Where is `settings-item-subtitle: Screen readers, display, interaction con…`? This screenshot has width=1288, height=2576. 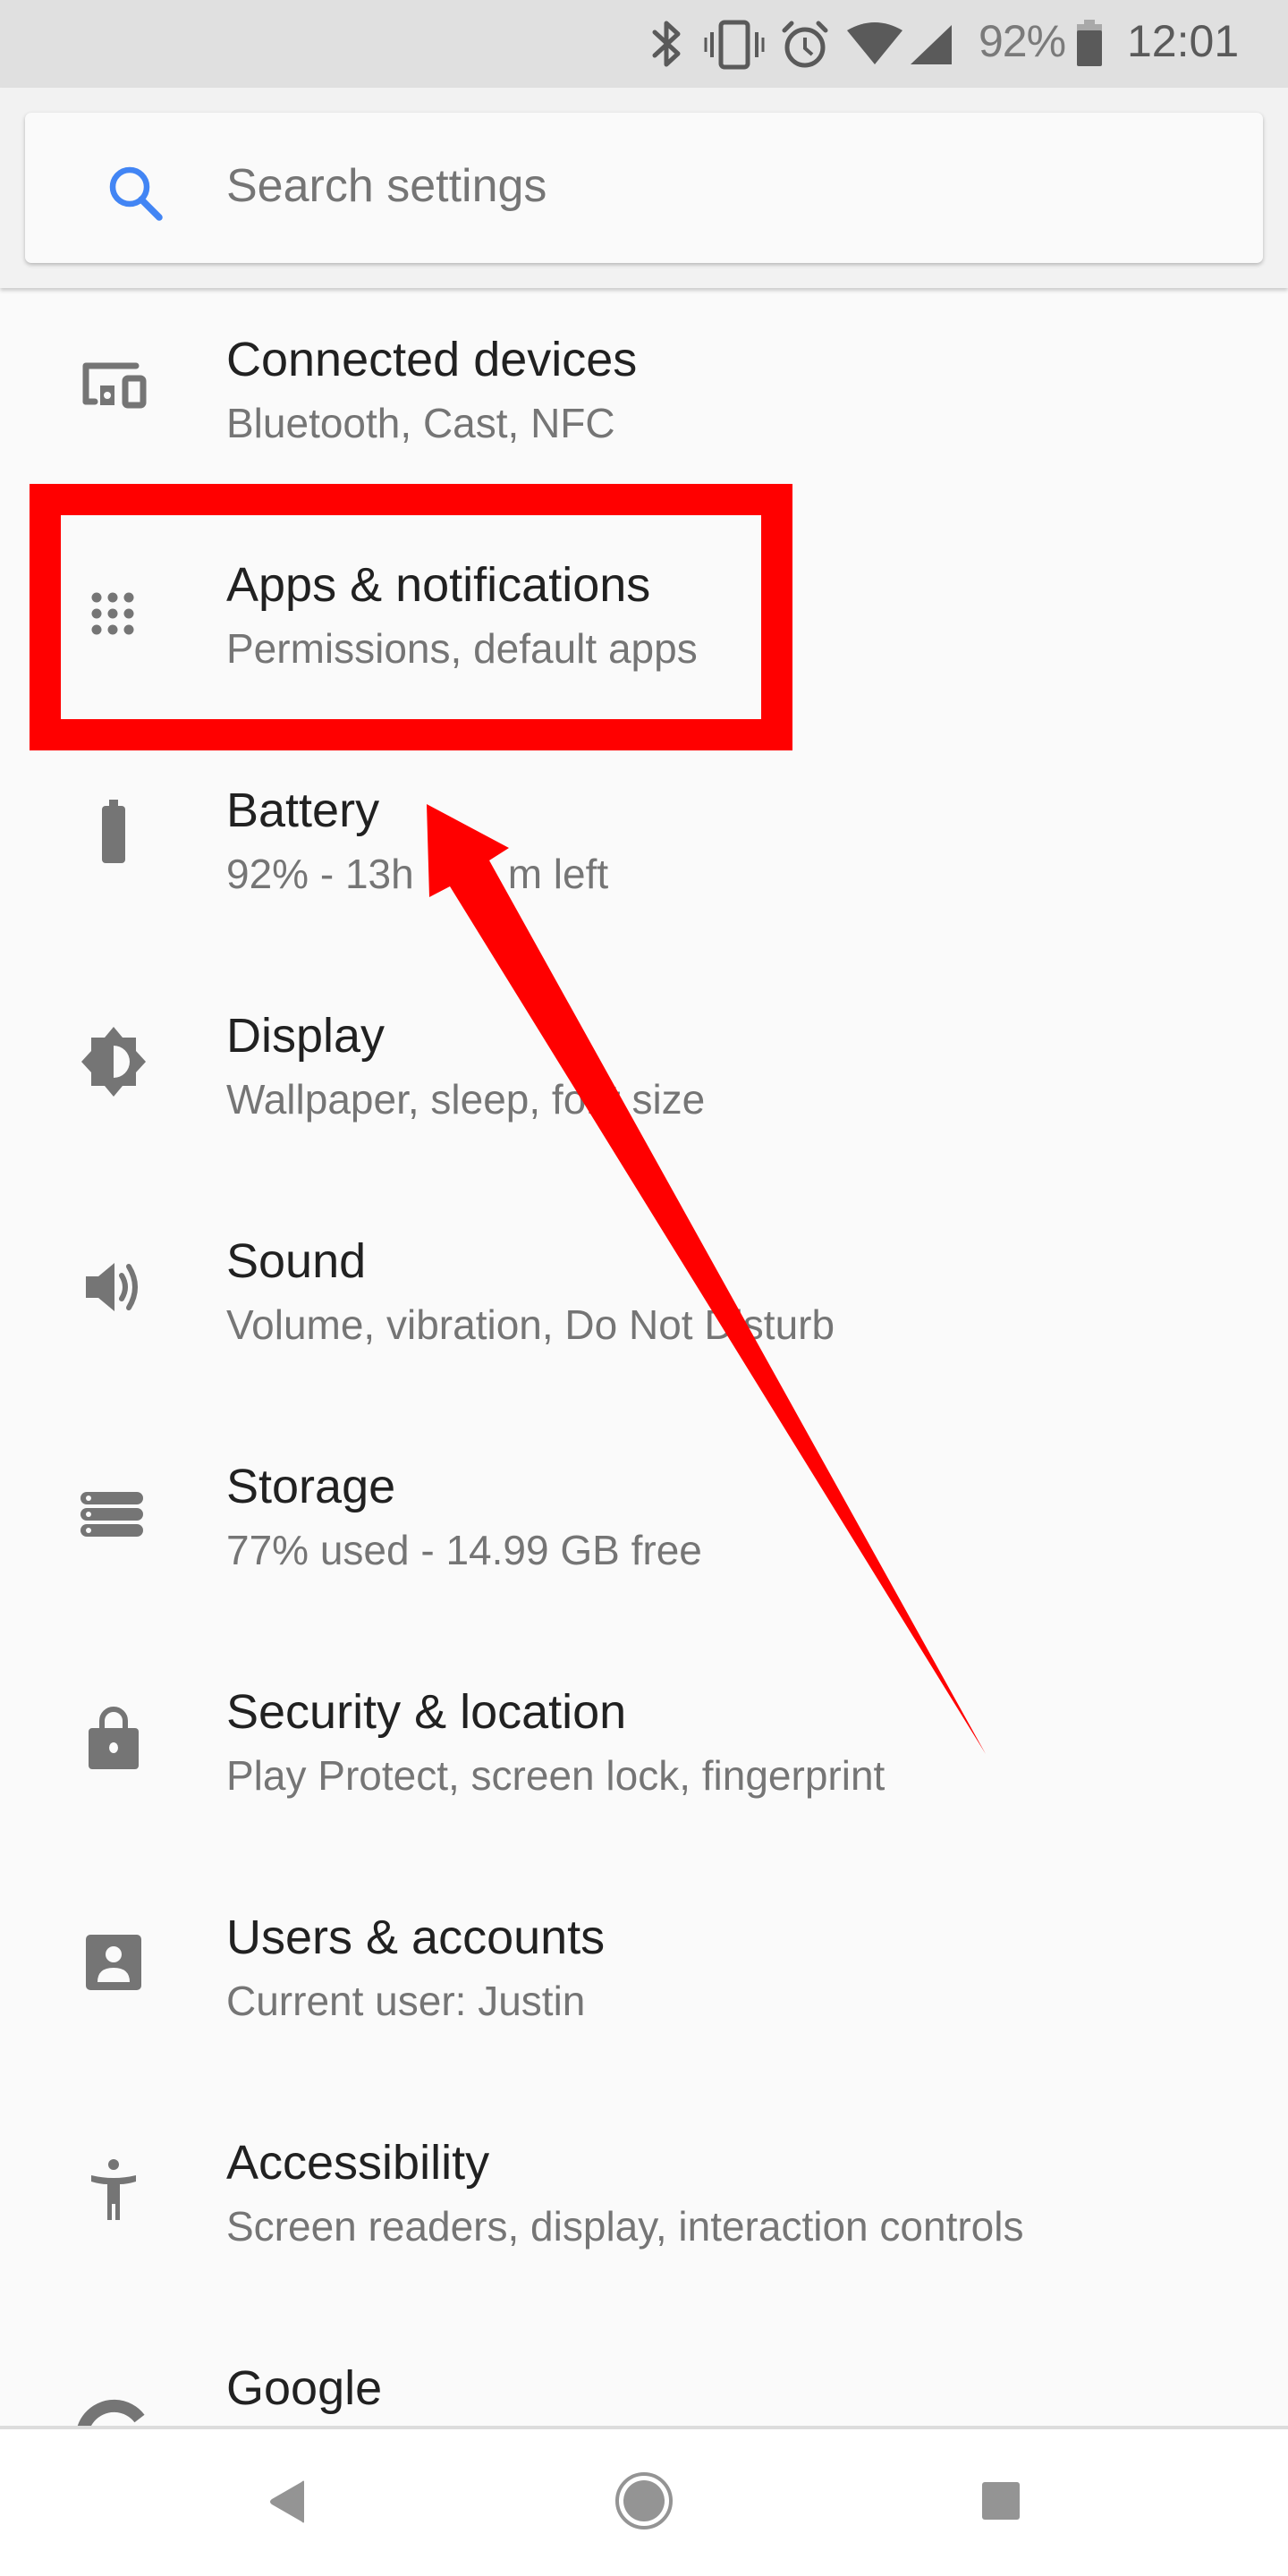
settings-item-subtitle: Screen readers, display, interaction con… is located at coordinates (625, 2226).